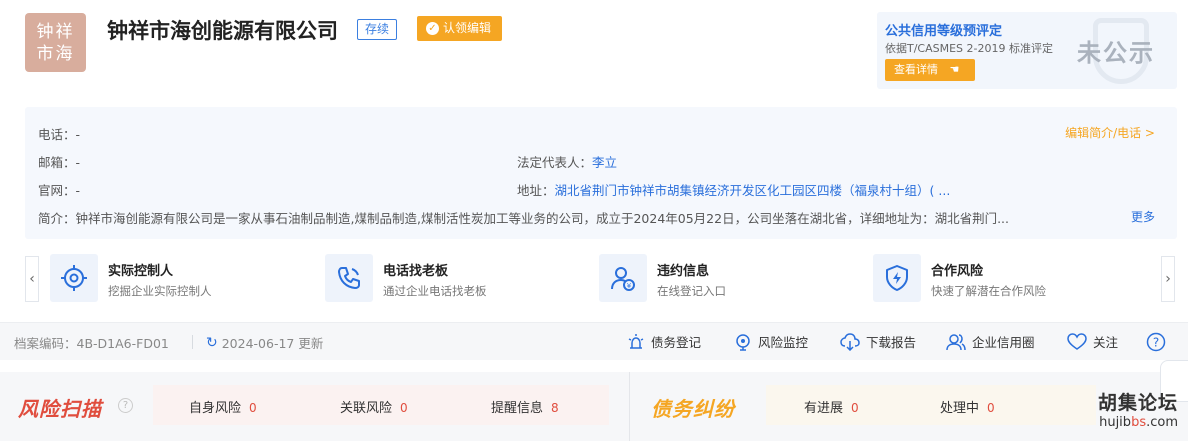 This screenshot has width=1188, height=441. Describe the element at coordinates (272, 343) in the screenshot. I see `update-time-text: 2024-06-17 更新` at that location.